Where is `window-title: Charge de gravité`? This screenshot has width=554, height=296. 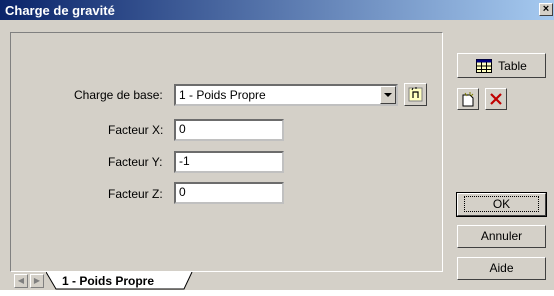 window-title: Charge de gravité is located at coordinates (60, 10).